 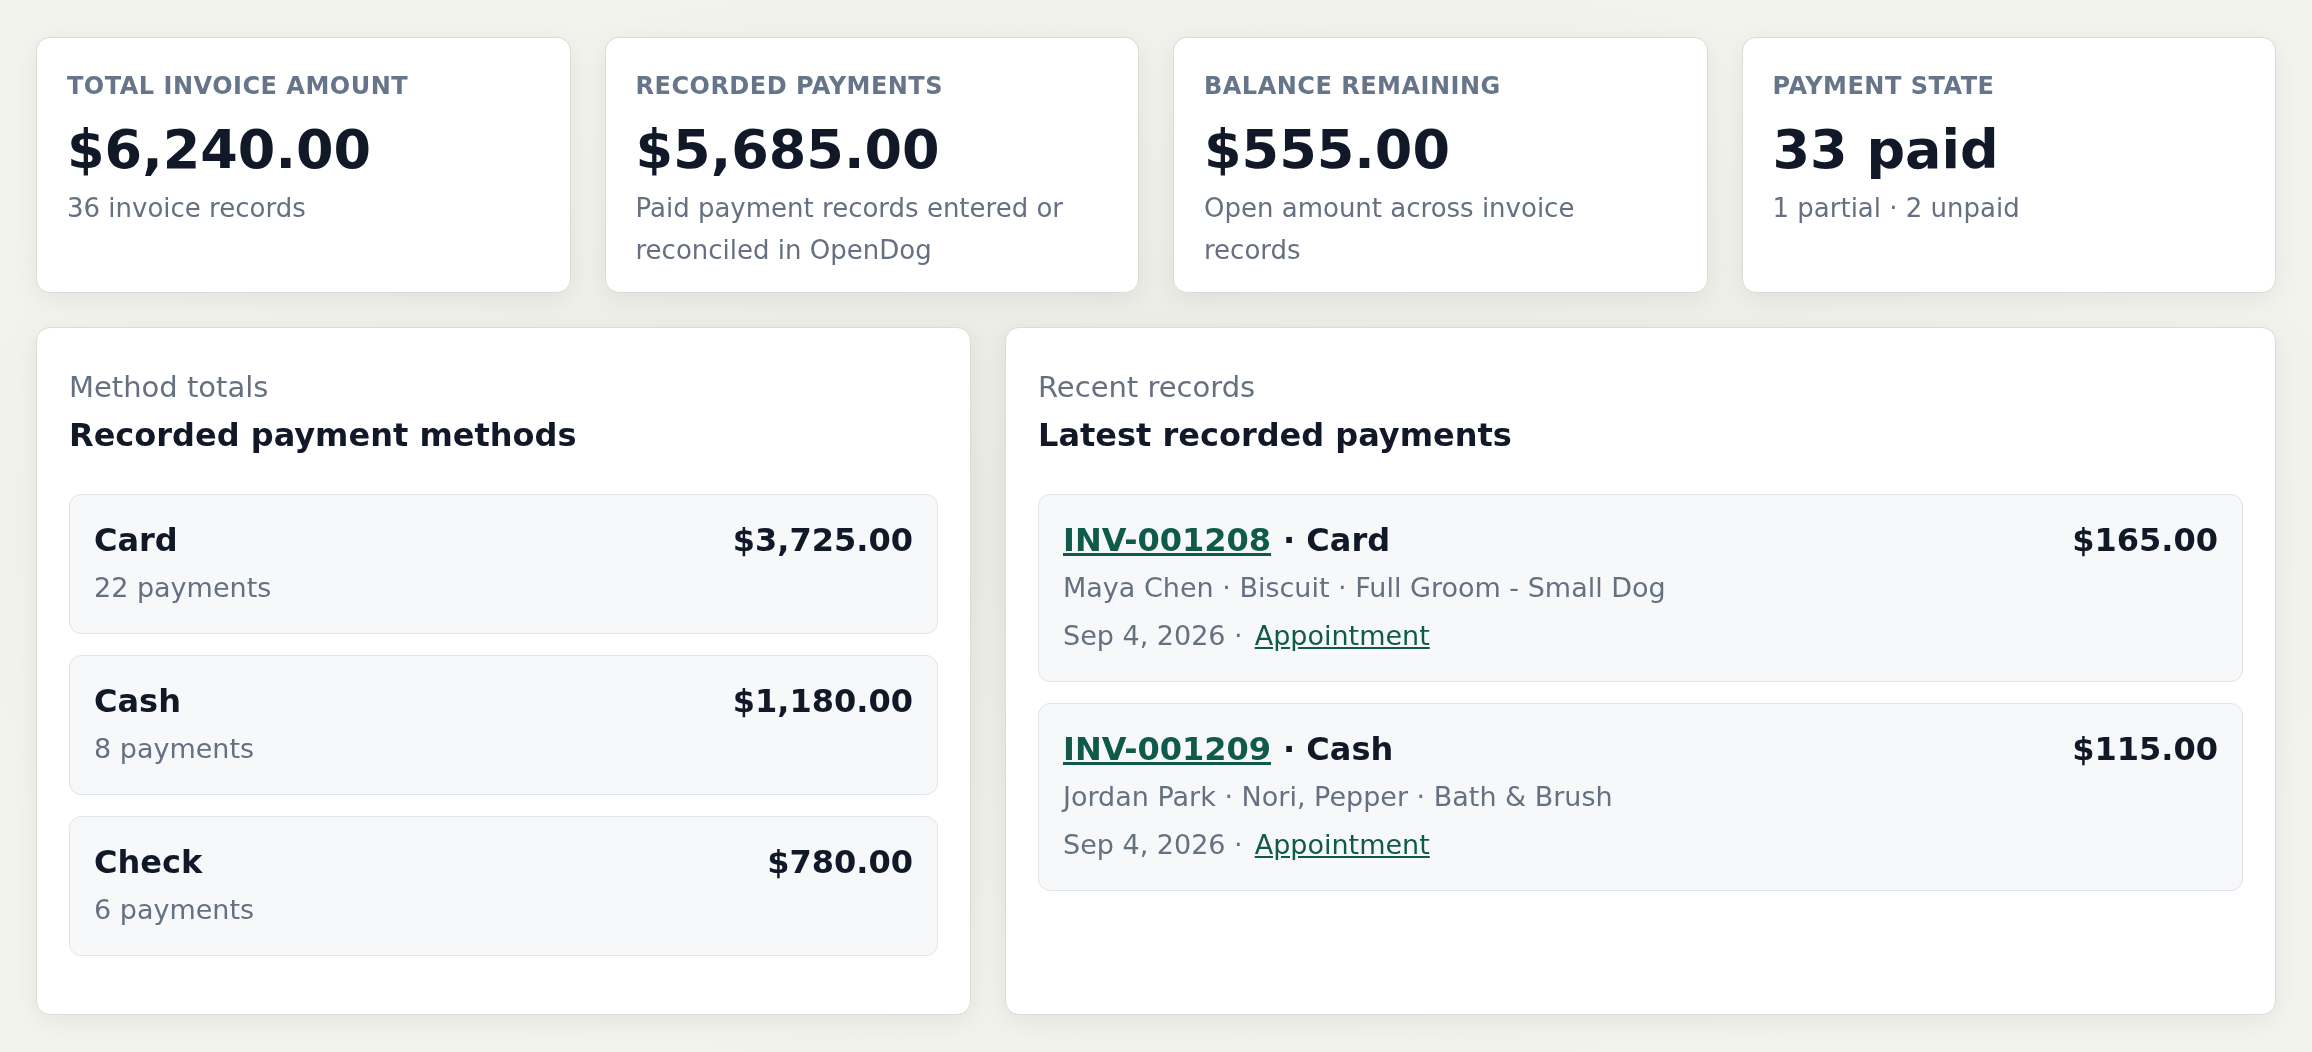 What do you see at coordinates (238, 86) in the screenshot?
I see `stat-label: TOTAL INVOICE AMOUNT` at bounding box center [238, 86].